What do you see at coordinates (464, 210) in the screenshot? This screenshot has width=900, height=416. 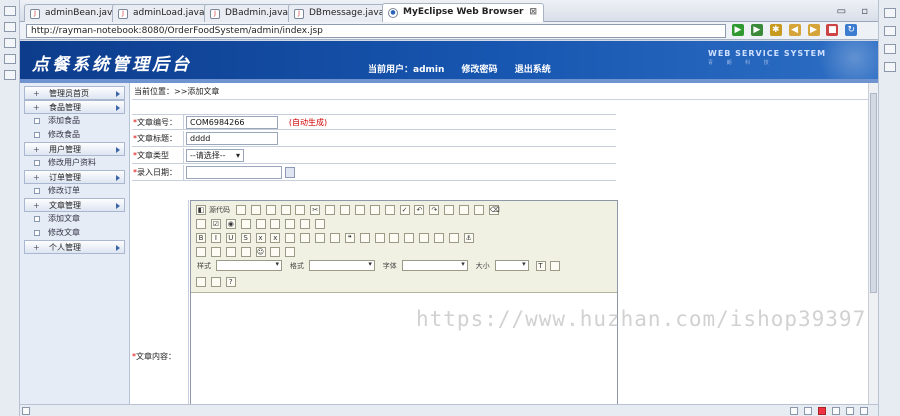 I see `replace-icon` at bounding box center [464, 210].